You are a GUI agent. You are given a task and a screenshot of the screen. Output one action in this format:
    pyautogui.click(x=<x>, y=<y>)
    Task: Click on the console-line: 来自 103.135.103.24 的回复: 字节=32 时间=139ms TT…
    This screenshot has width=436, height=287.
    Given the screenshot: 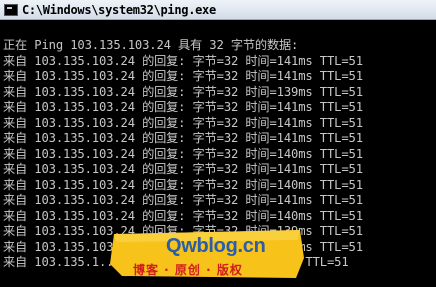 What is the action you would take?
    pyautogui.click(x=183, y=91)
    